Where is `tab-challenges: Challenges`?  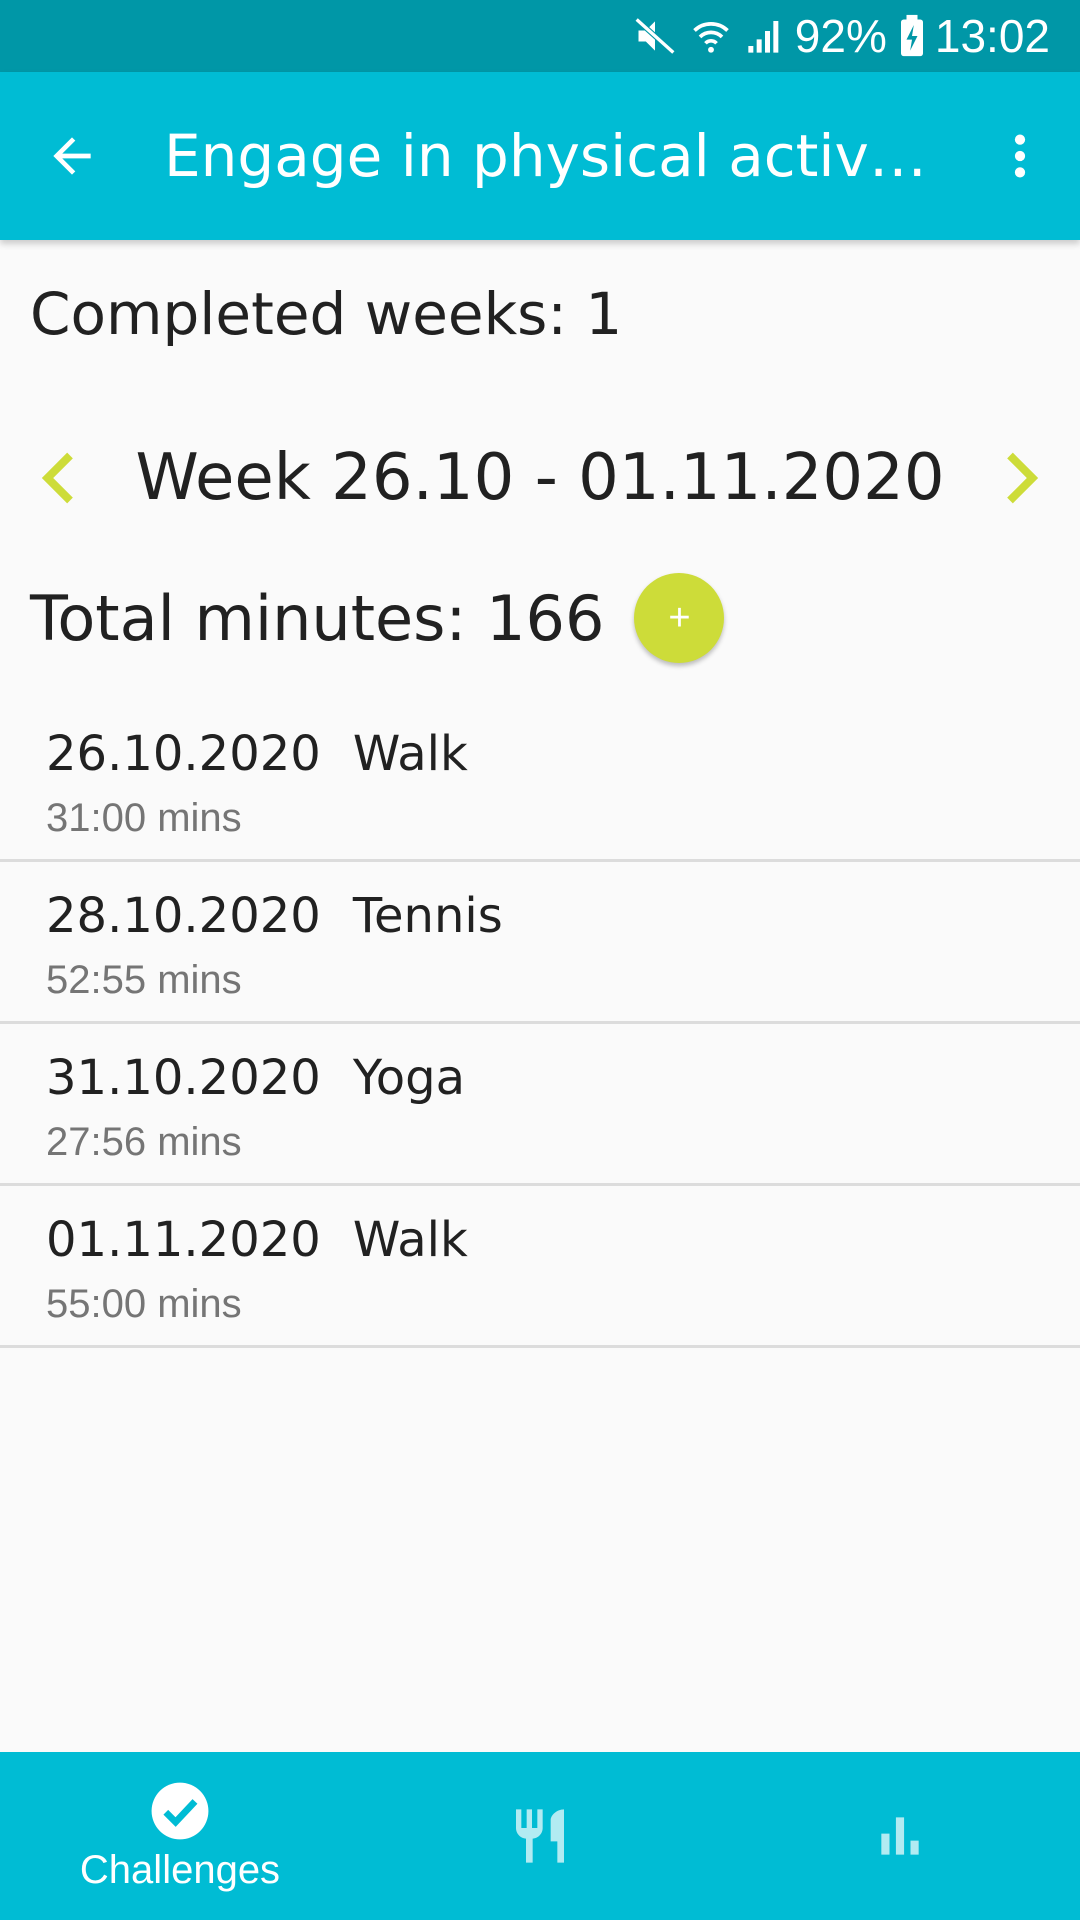
tab-challenges: Challenges is located at coordinates (180, 1836).